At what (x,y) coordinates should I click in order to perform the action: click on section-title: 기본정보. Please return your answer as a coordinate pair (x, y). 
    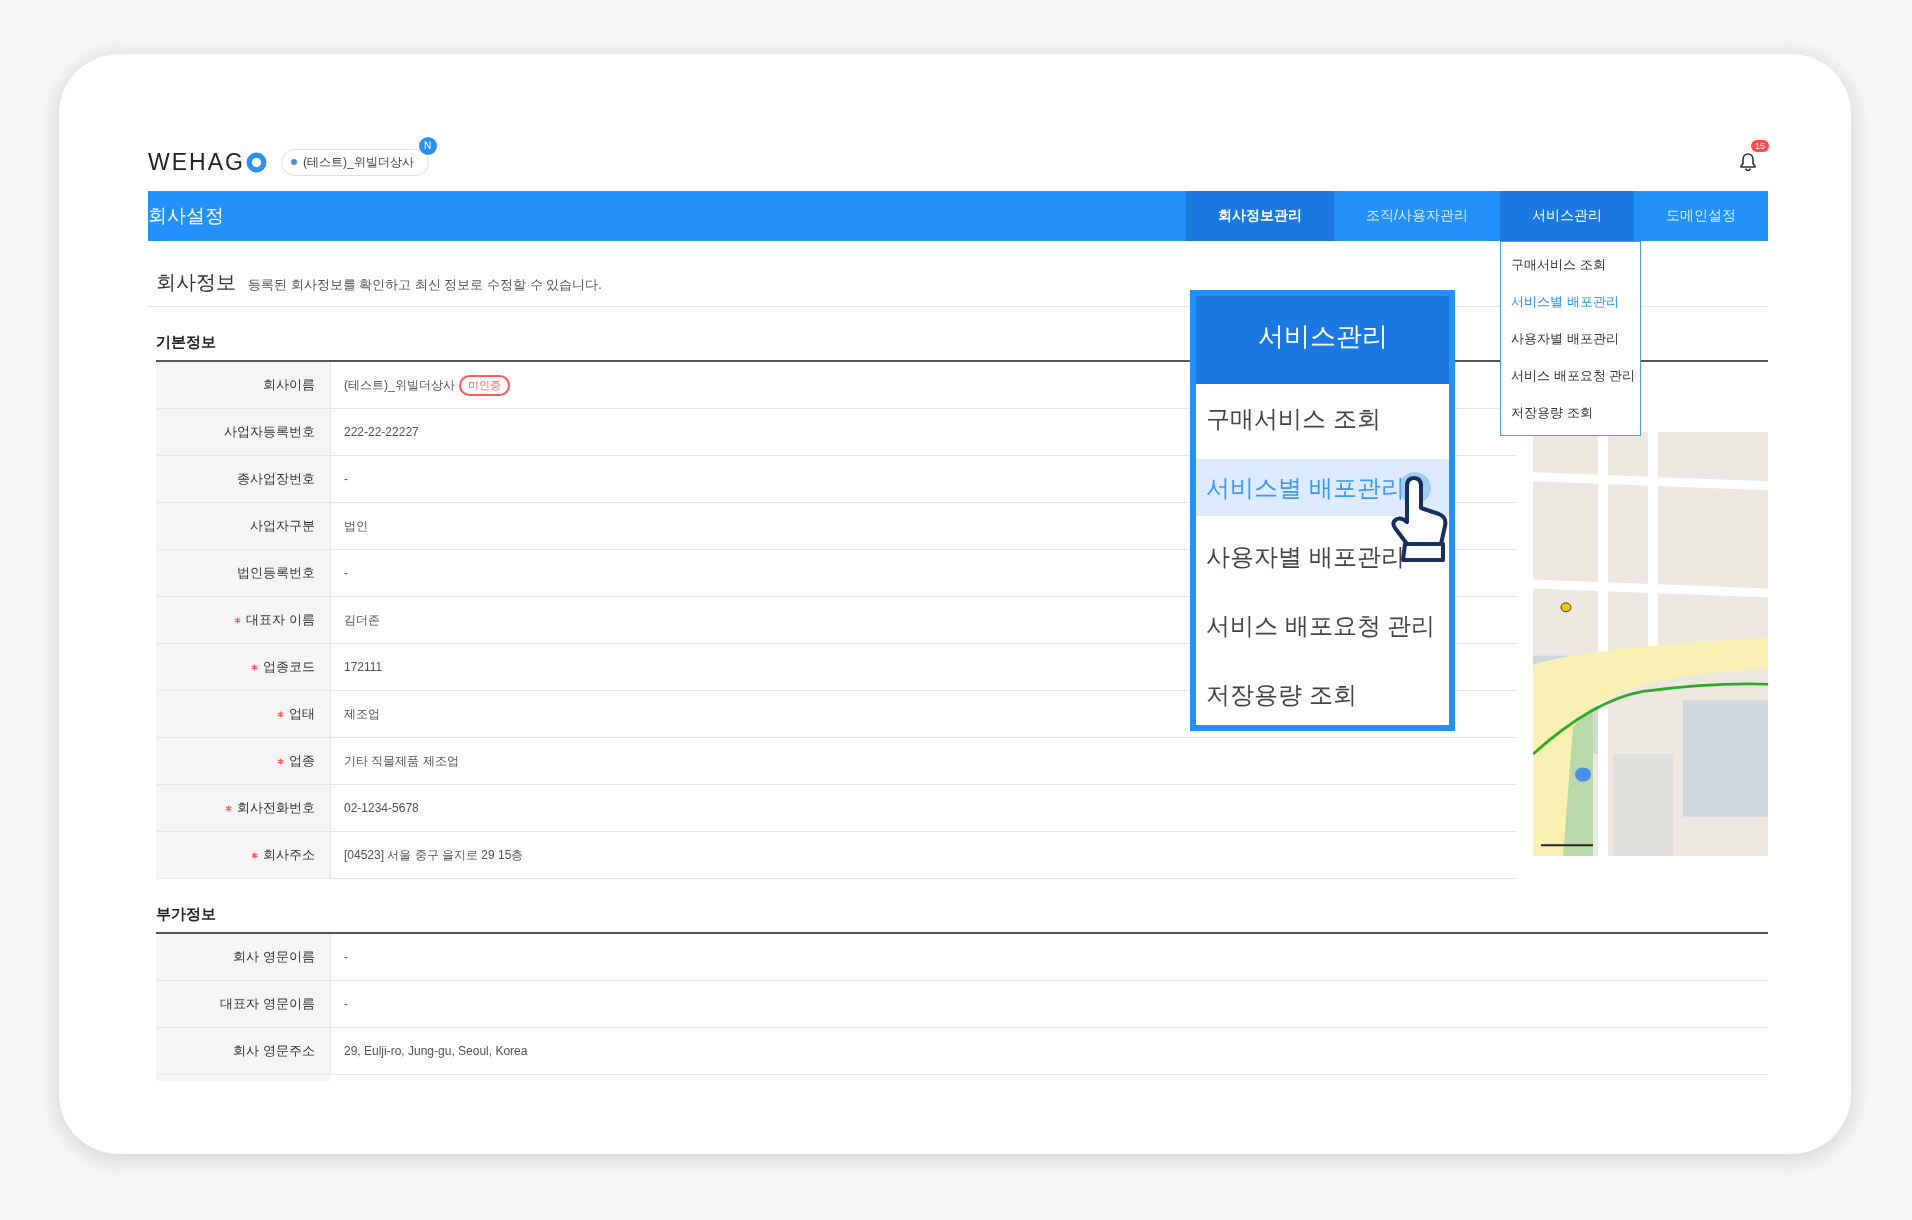
    Looking at the image, I should click on (186, 342).